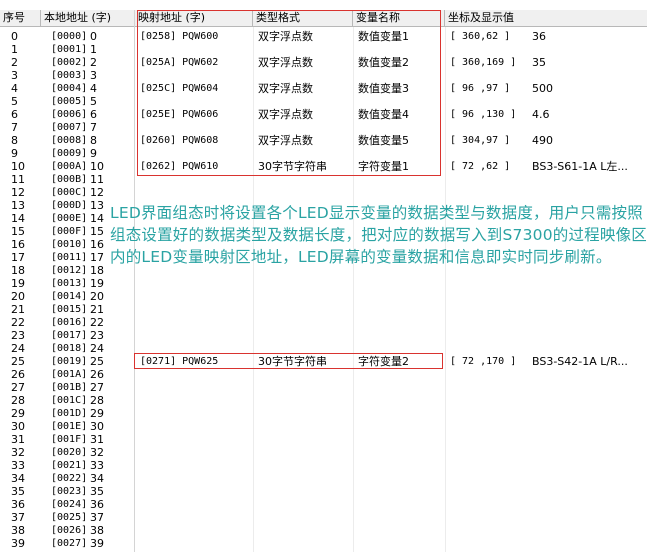 The image size is (647, 552). What do you see at coordinates (67, 348) in the screenshot?
I see `table-row: 24 [0018] 24` at bounding box center [67, 348].